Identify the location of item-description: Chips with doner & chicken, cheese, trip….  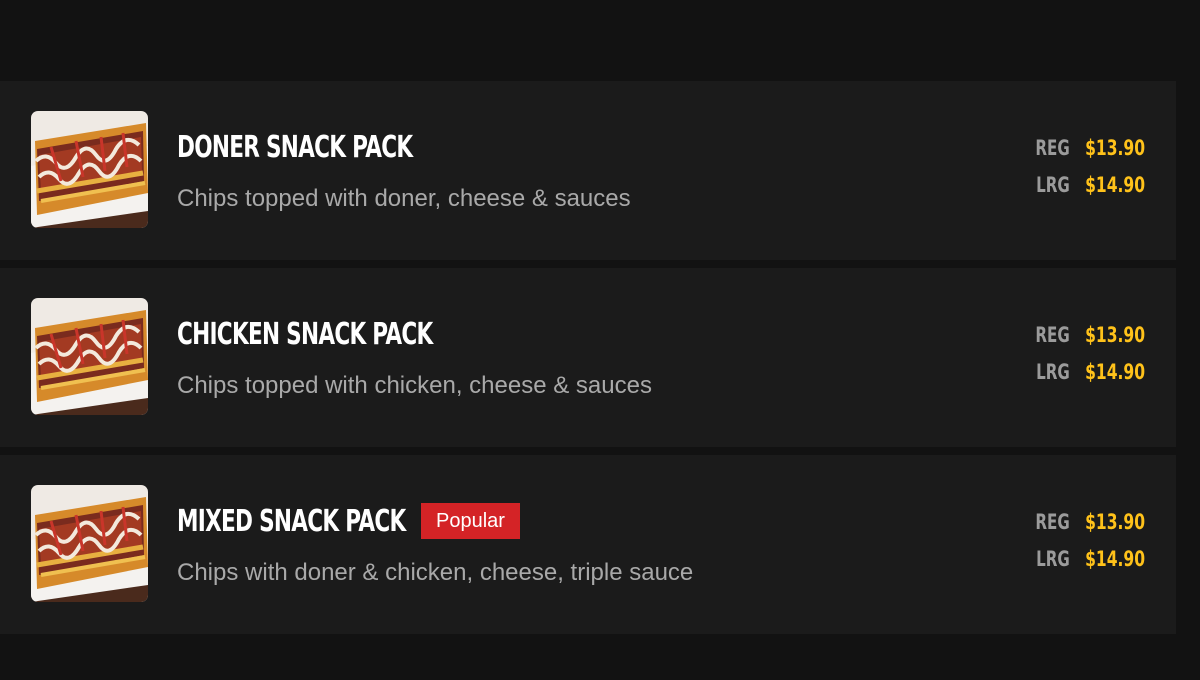
(435, 572).